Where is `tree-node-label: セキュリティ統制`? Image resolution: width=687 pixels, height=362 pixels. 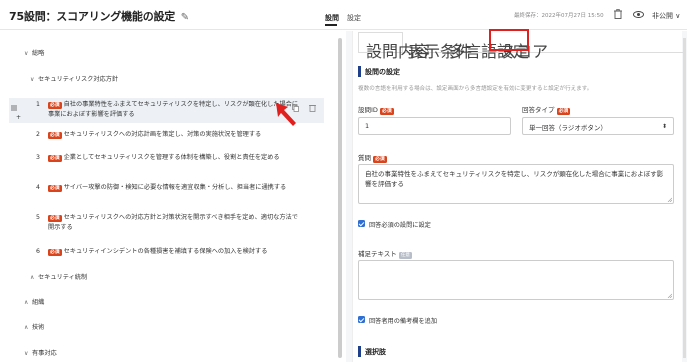
tree-node-label: セキュリティ統制 is located at coordinates (63, 277).